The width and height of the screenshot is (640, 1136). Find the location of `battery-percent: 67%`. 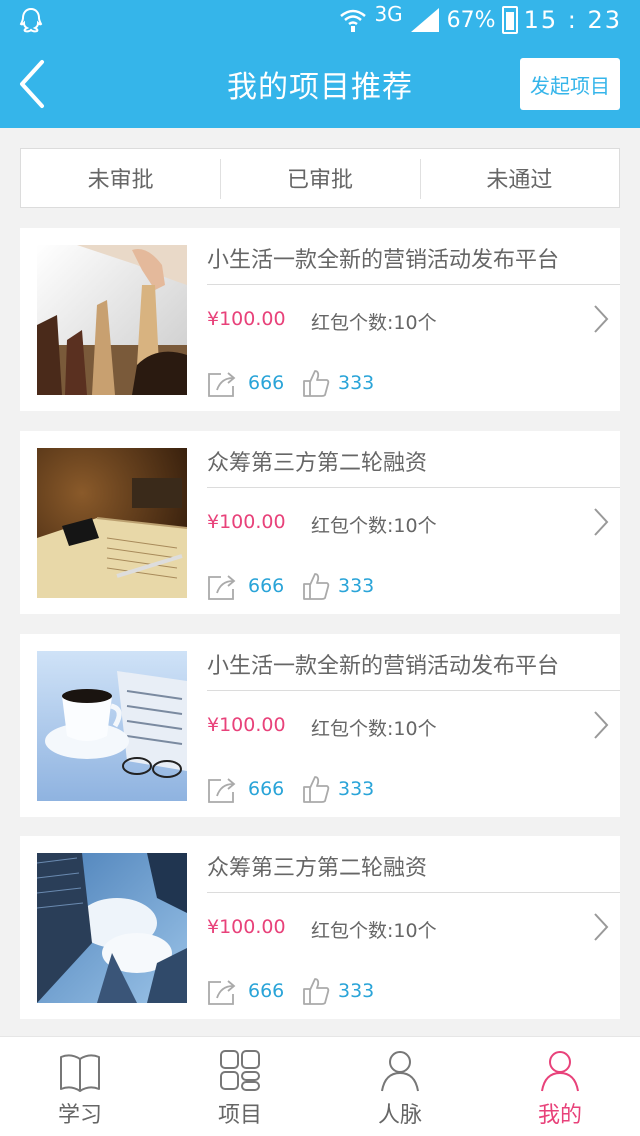

battery-percent: 67% is located at coordinates (471, 20).